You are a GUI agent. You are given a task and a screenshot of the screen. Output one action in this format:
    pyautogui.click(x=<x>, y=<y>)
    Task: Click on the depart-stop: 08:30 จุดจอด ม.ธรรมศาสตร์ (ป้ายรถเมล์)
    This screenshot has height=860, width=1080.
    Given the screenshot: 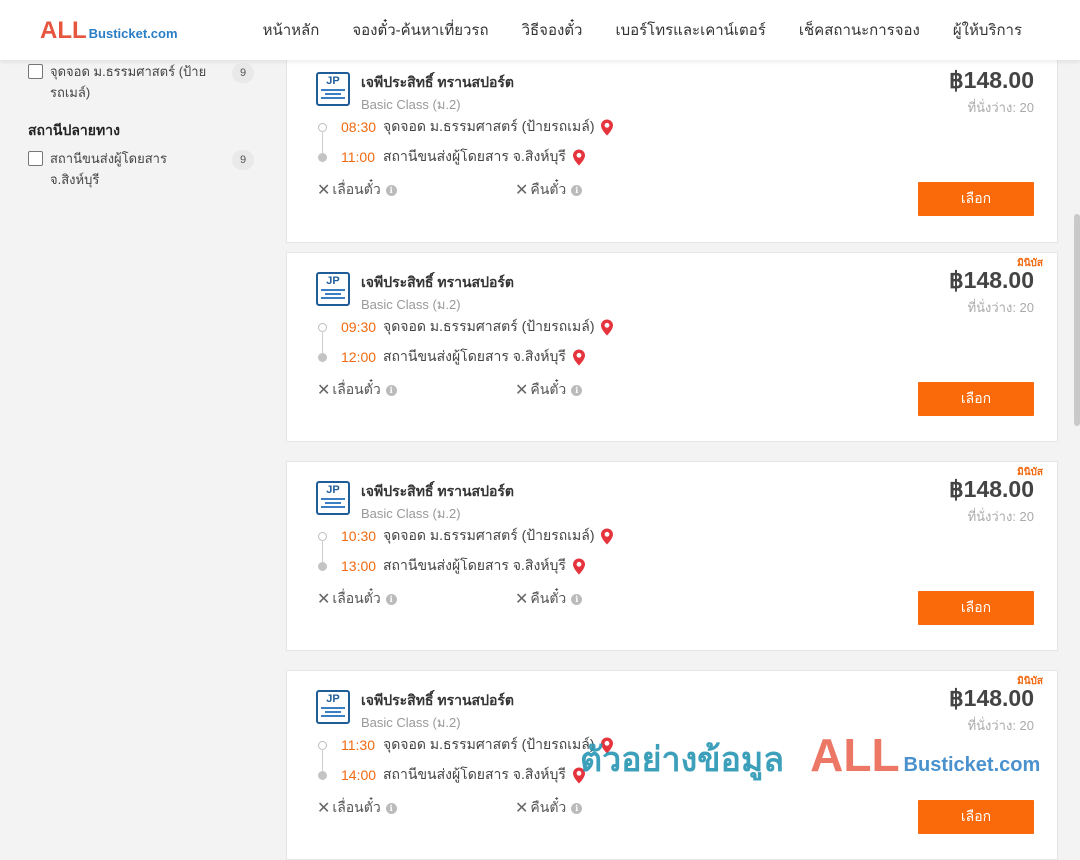 What is the action you would take?
    pyautogui.click(x=477, y=127)
    